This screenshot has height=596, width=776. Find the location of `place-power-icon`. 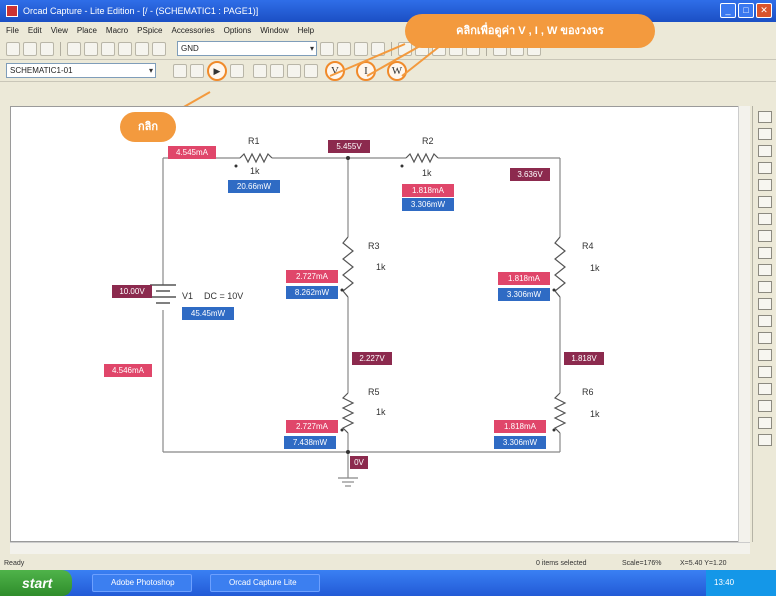

place-power-icon is located at coordinates (764, 236).